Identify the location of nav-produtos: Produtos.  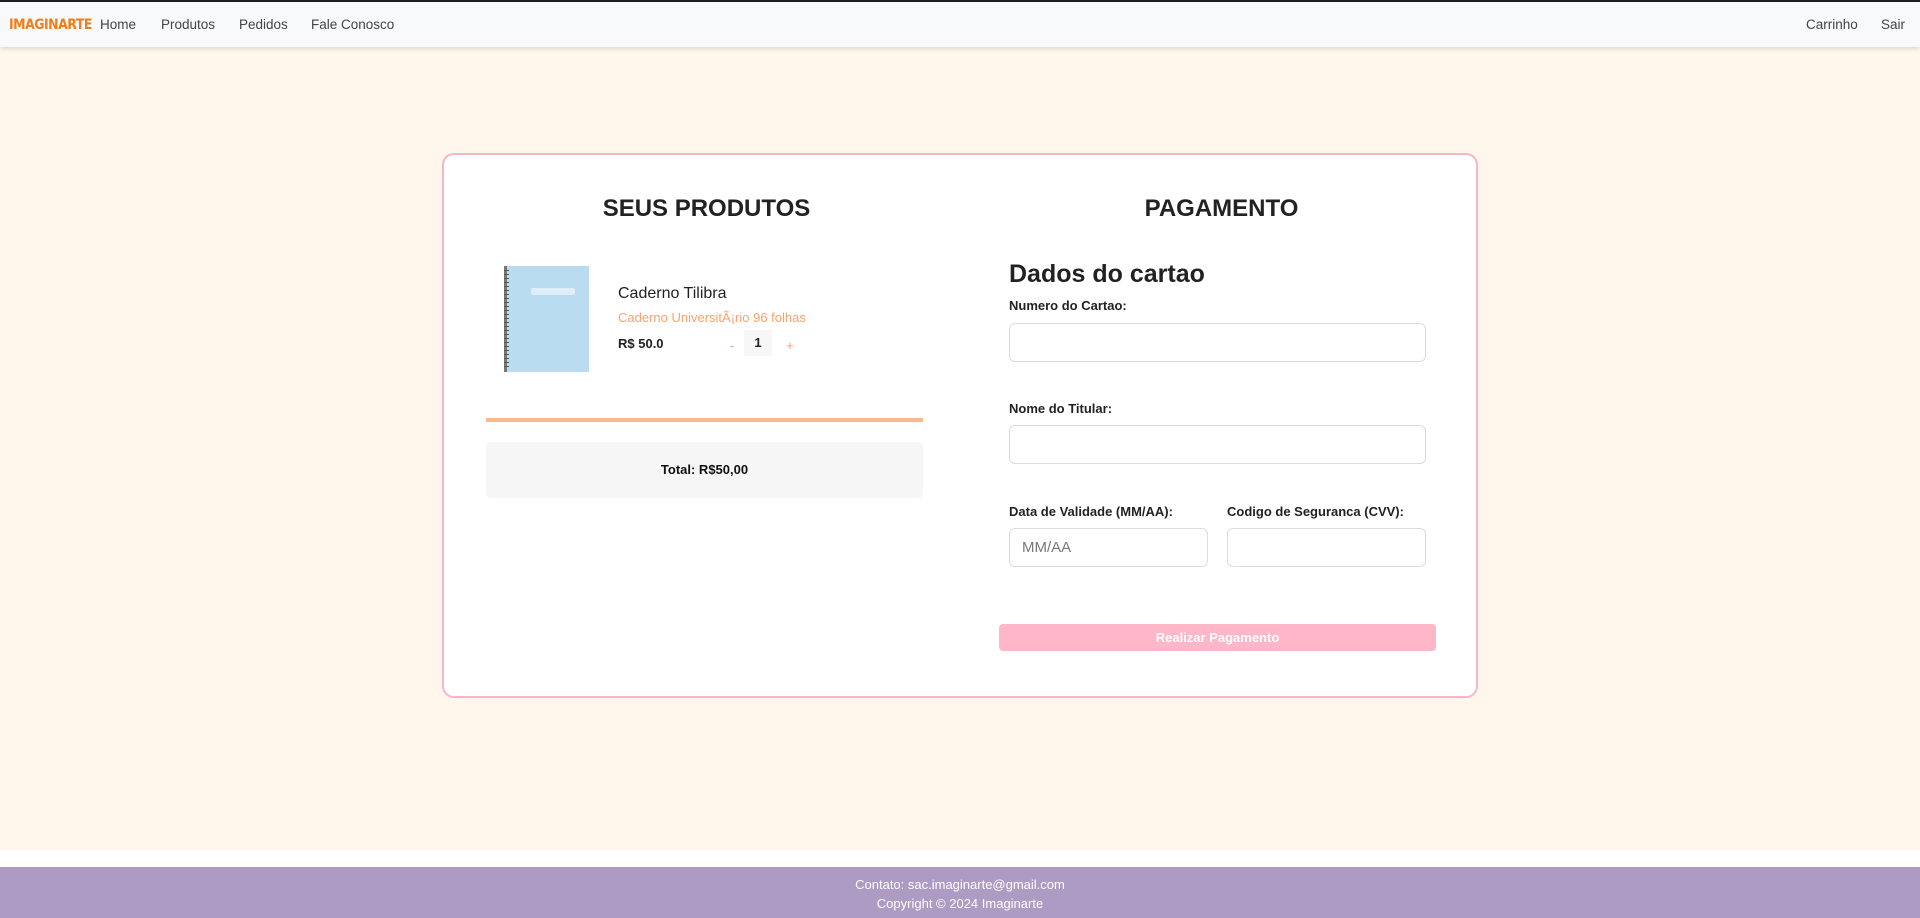
(188, 24).